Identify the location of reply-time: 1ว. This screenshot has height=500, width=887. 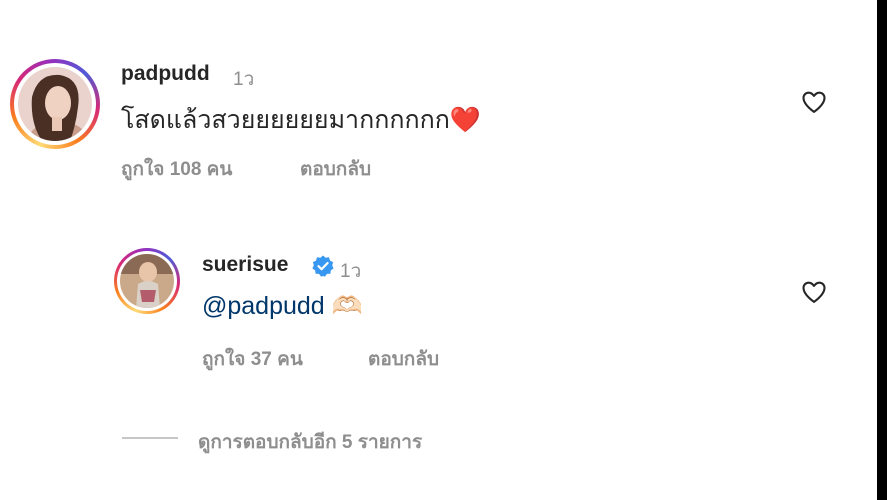
(350, 271).